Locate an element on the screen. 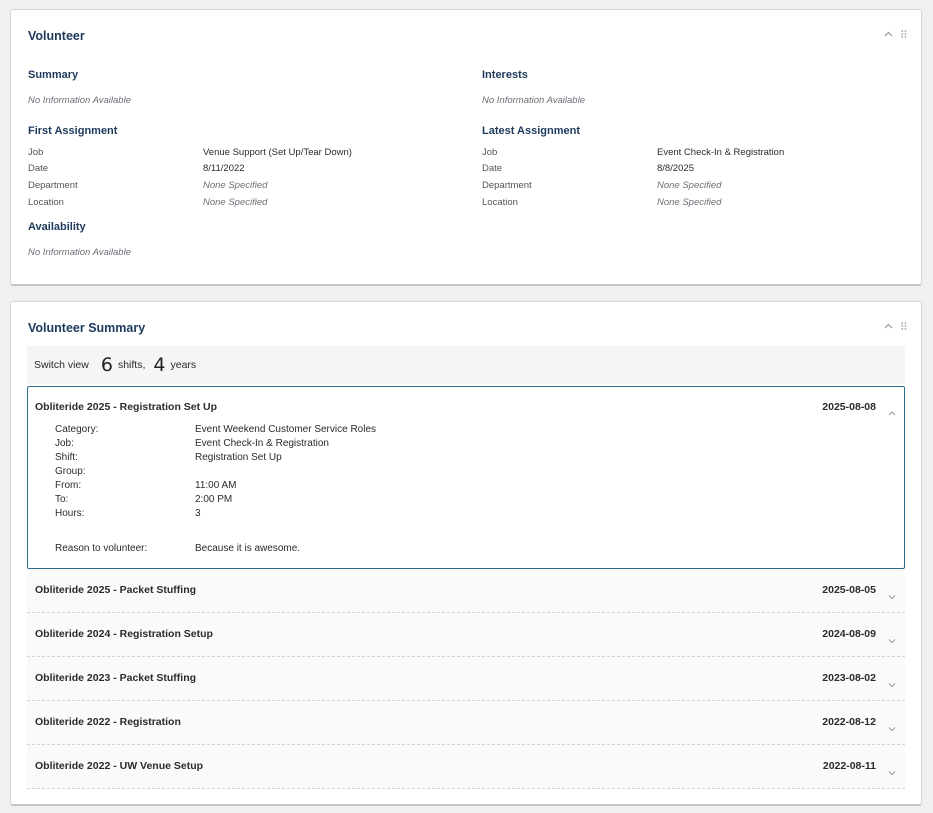  shift-title: Obliteride 2023 - Packet Stuffing is located at coordinates (116, 678).